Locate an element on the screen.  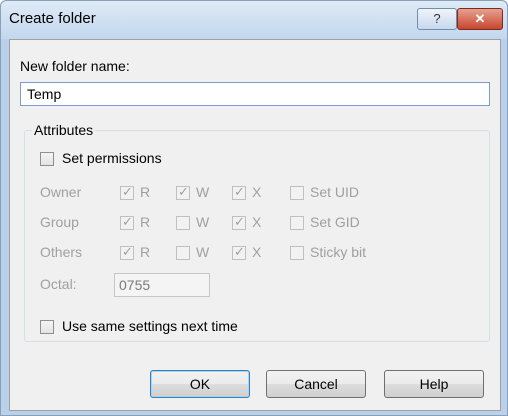
question-icon: ? is located at coordinates (437, 18).